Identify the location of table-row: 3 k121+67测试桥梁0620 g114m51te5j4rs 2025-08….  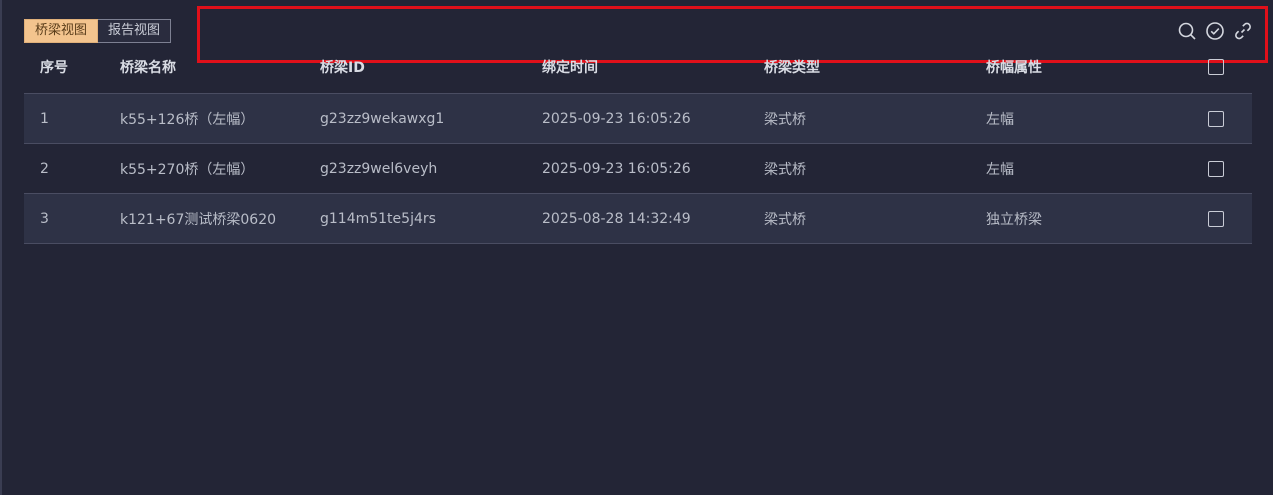
(638, 219).